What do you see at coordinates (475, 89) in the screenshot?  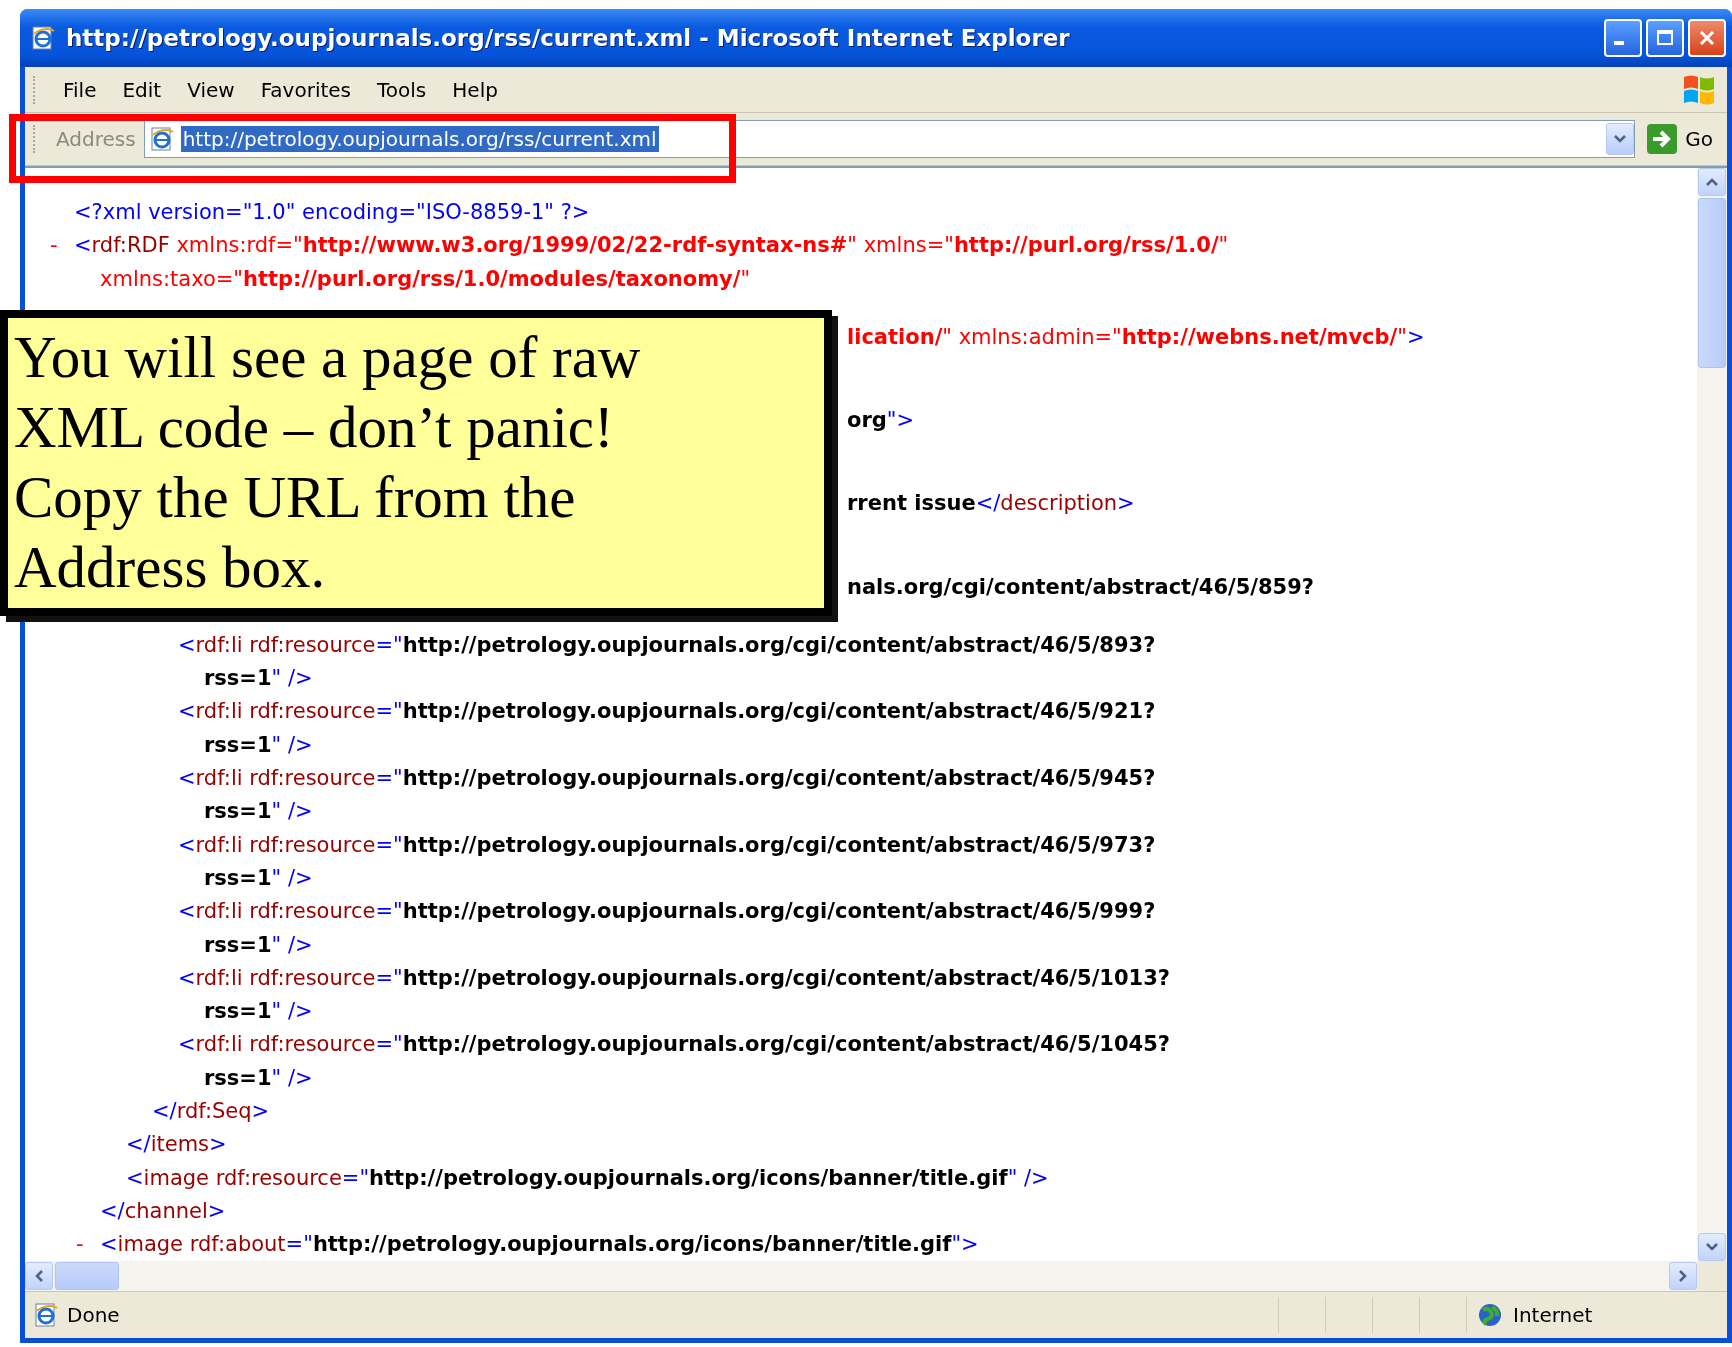 I see `menu-item: Help` at bounding box center [475, 89].